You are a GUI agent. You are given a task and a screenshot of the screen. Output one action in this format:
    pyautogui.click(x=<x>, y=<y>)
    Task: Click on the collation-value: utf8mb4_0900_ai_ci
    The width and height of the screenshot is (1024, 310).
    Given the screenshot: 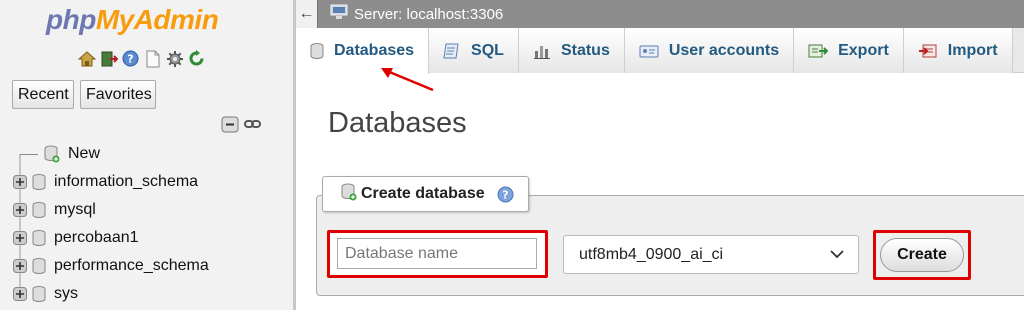 What is the action you would take?
    pyautogui.click(x=651, y=254)
    